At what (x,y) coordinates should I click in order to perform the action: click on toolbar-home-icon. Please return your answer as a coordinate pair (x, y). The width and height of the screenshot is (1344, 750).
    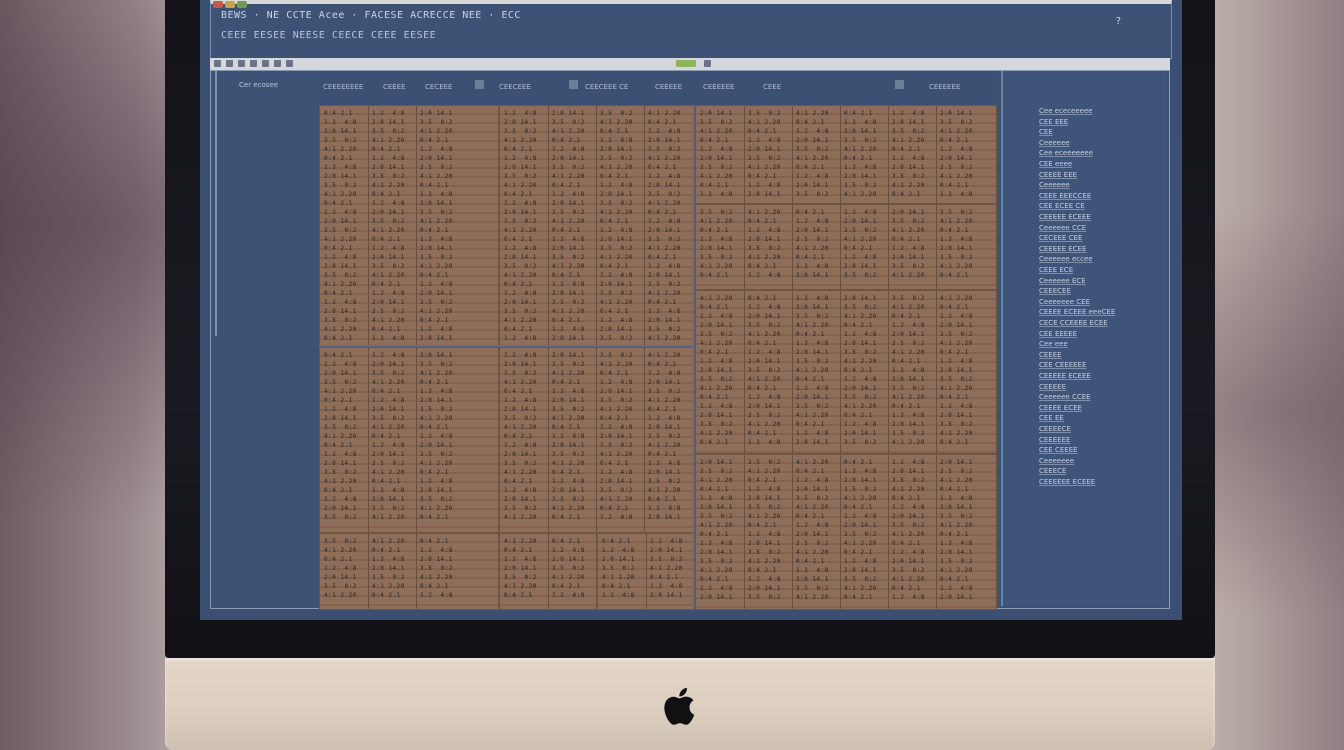
    Looking at the image, I should click on (253, 63).